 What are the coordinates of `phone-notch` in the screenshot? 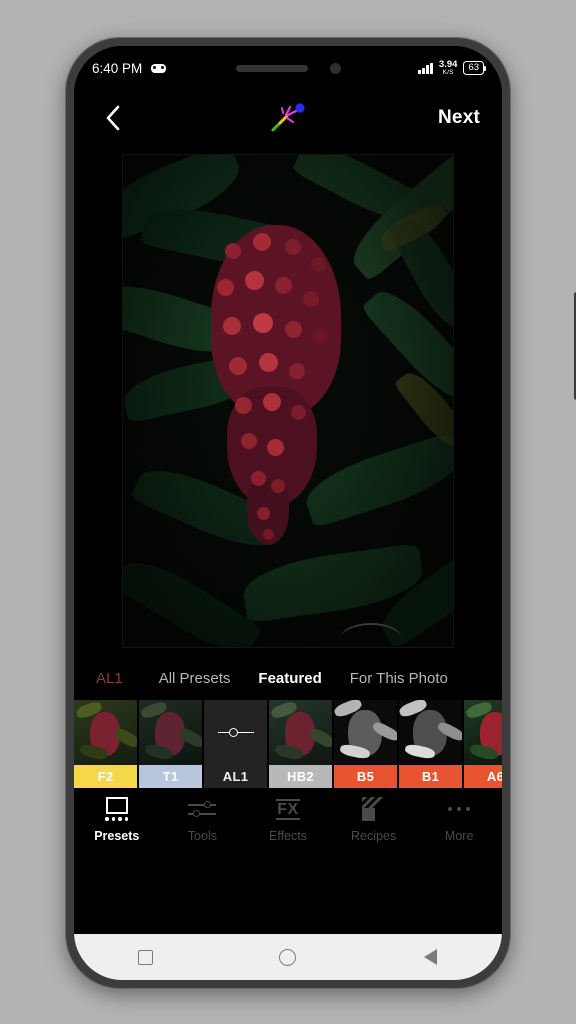 It's located at (288, 68).